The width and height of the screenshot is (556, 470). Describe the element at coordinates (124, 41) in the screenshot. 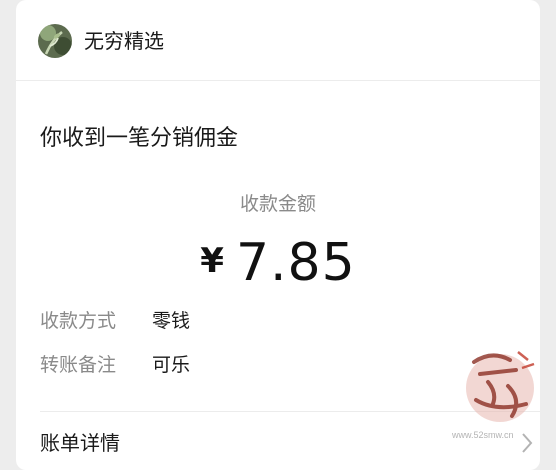

I see `brand-name: 无穷精选` at that location.